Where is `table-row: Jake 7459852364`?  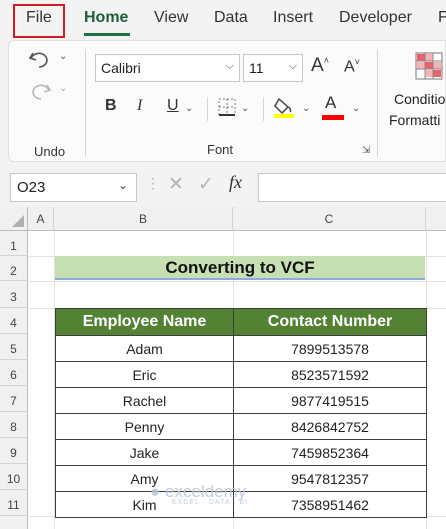 table-row: Jake 7459852364 is located at coordinates (241, 452).